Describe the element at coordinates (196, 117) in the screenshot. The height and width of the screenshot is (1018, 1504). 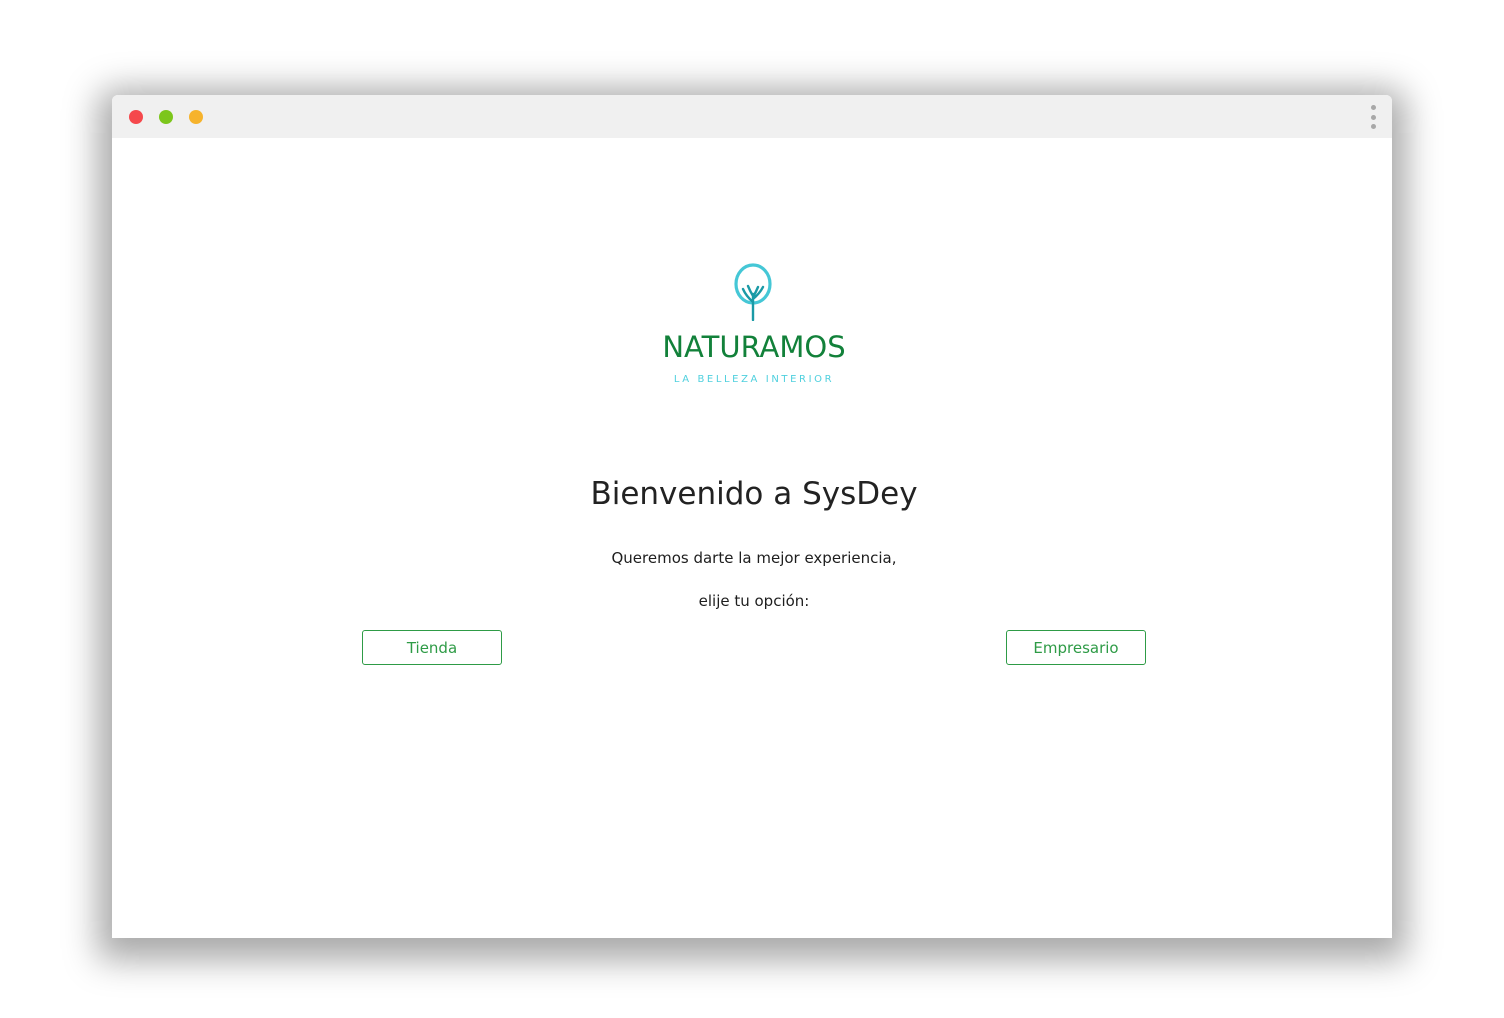
I see `maximize-window-button` at that location.